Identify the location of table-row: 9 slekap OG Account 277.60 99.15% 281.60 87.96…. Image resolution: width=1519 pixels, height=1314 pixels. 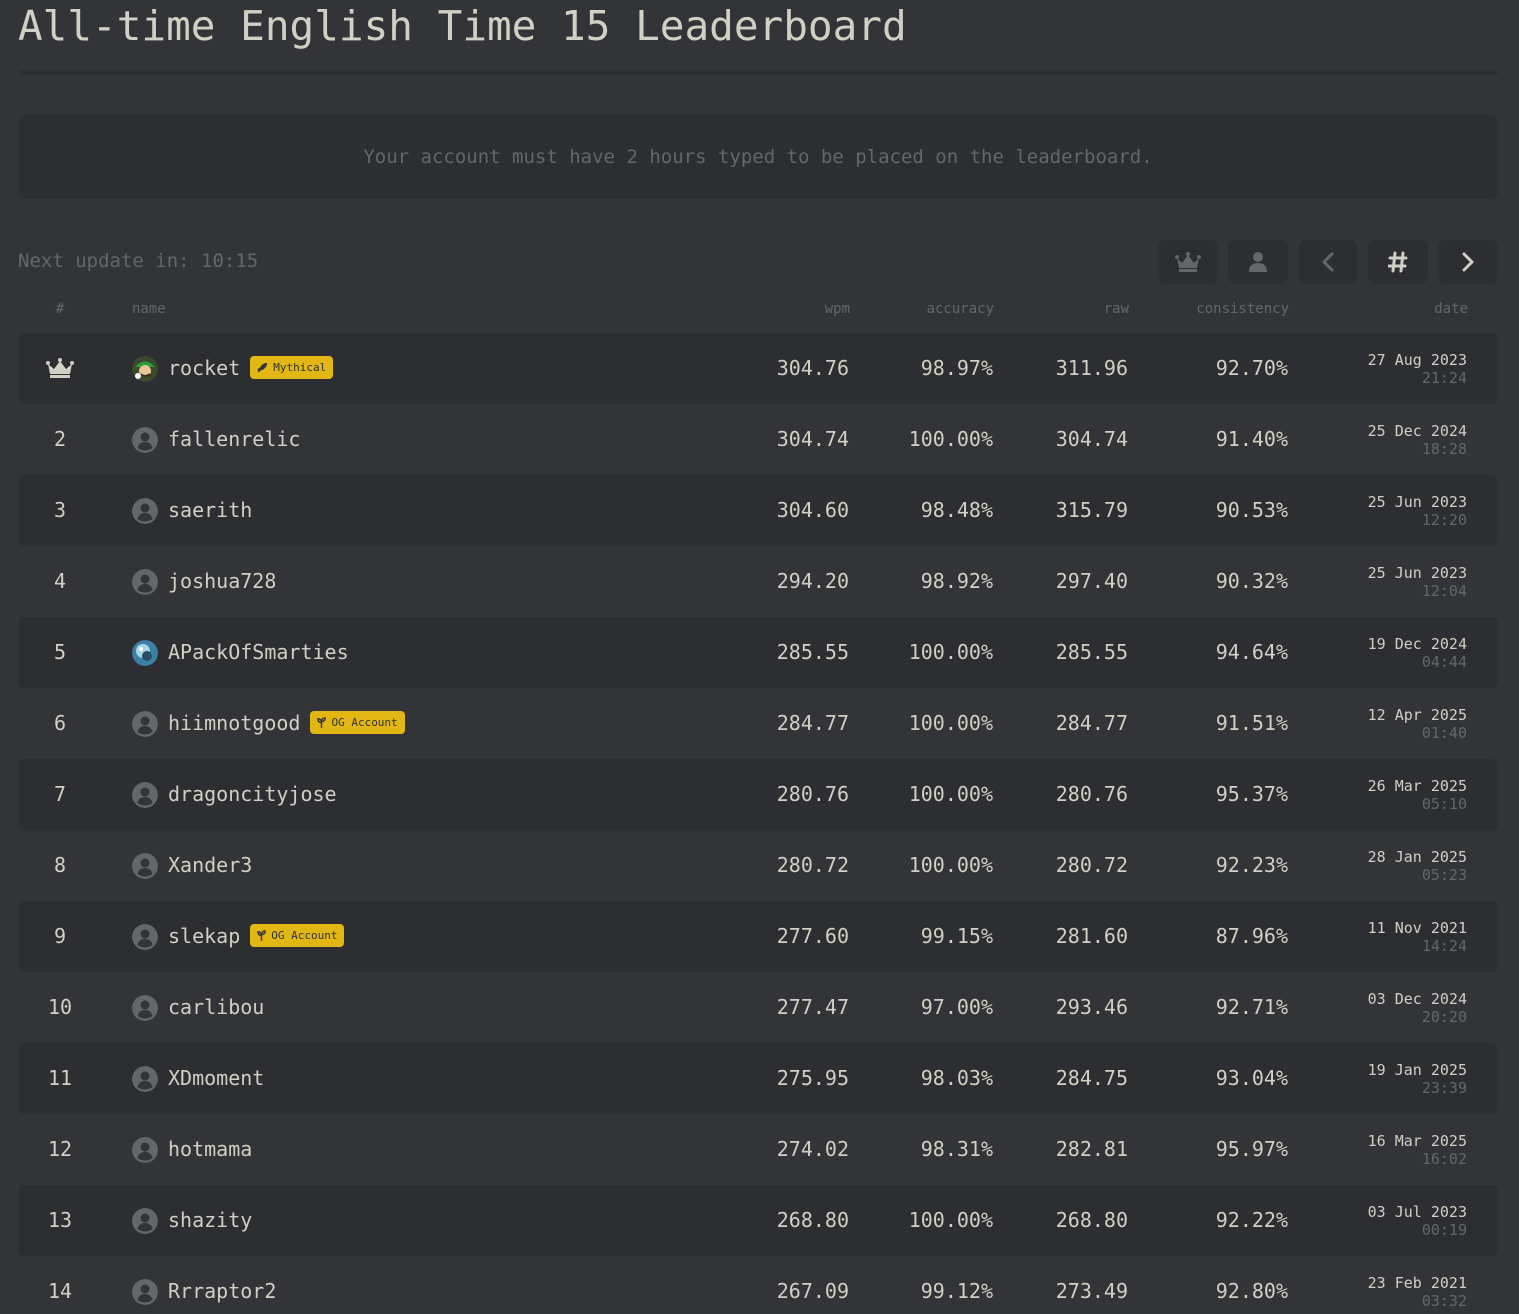
(758, 936).